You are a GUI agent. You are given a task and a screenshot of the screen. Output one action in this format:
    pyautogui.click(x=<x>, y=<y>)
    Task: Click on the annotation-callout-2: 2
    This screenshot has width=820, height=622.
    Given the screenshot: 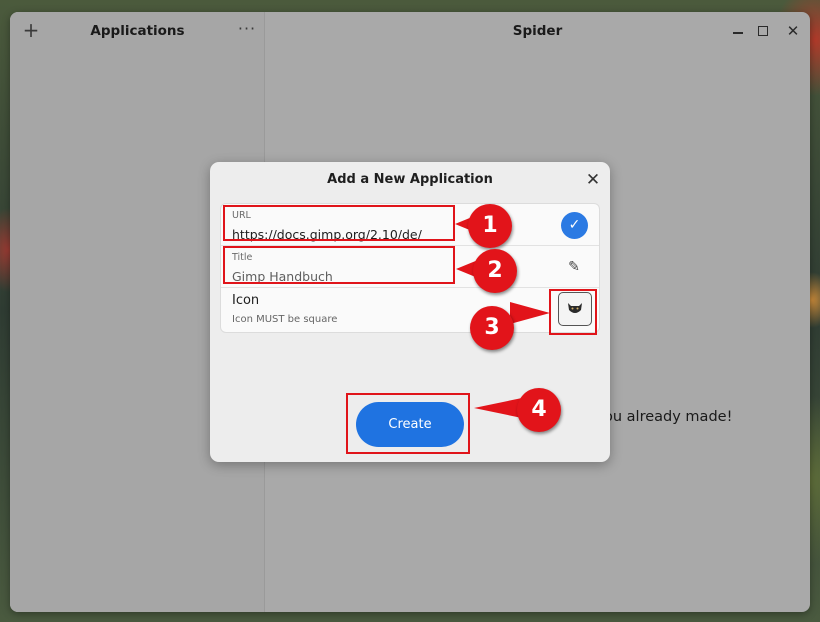 What is the action you would take?
    pyautogui.click(x=495, y=271)
    